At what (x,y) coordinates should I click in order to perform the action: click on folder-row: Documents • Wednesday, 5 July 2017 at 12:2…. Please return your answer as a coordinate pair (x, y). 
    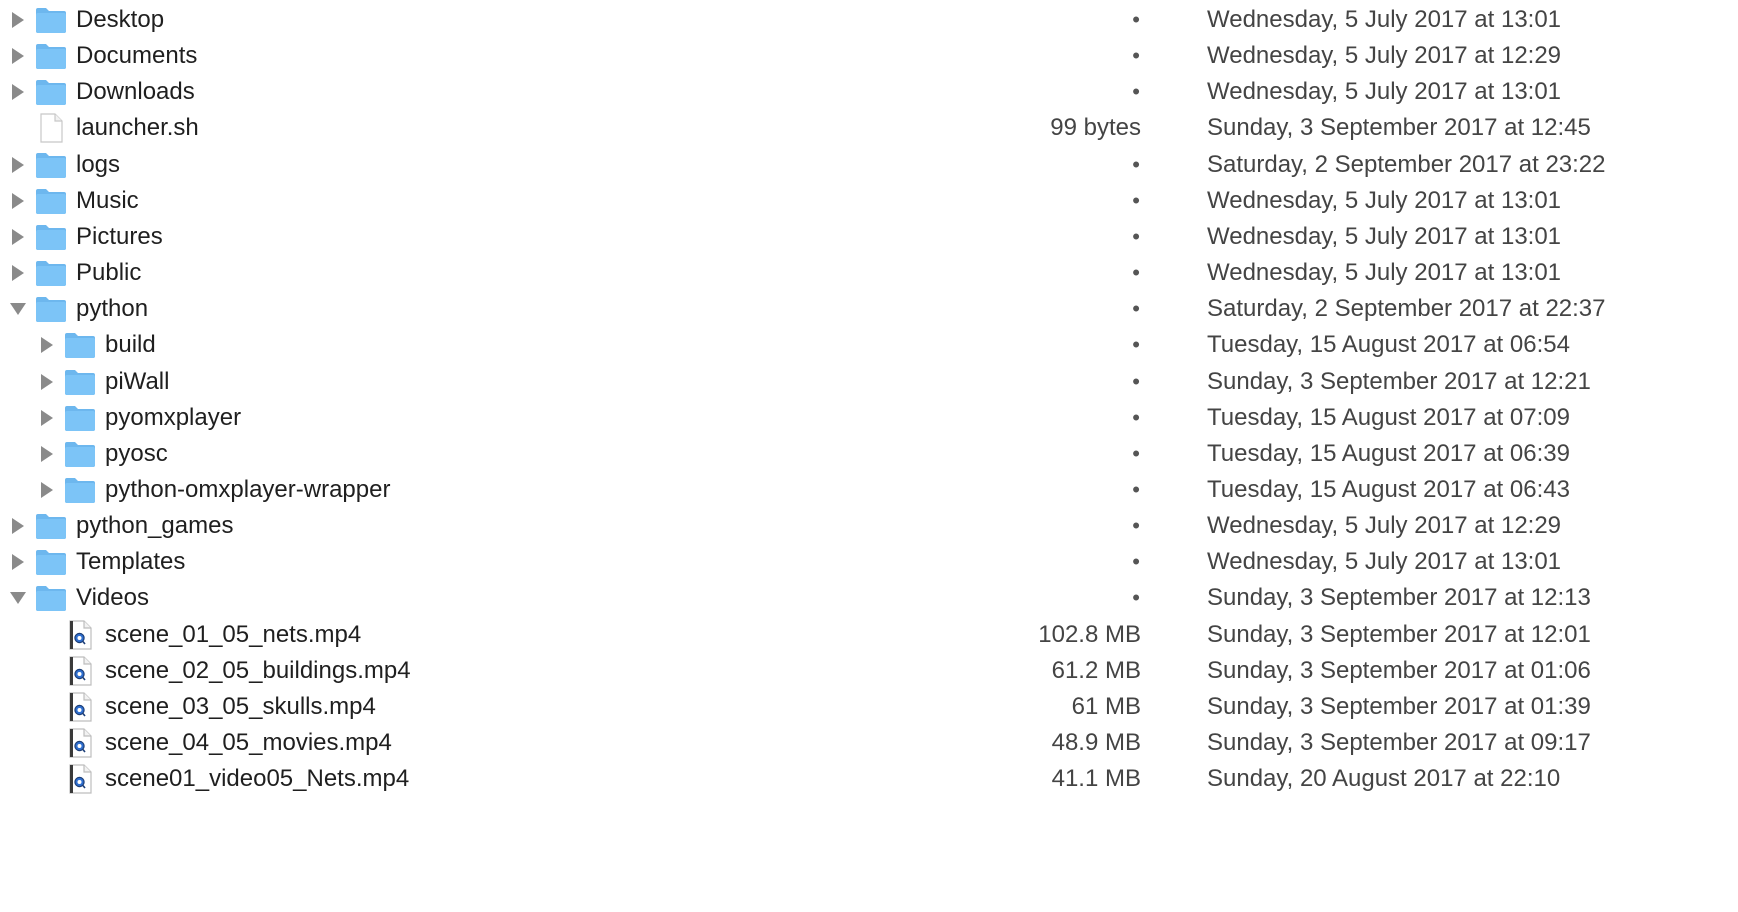
    Looking at the image, I should click on (869, 56).